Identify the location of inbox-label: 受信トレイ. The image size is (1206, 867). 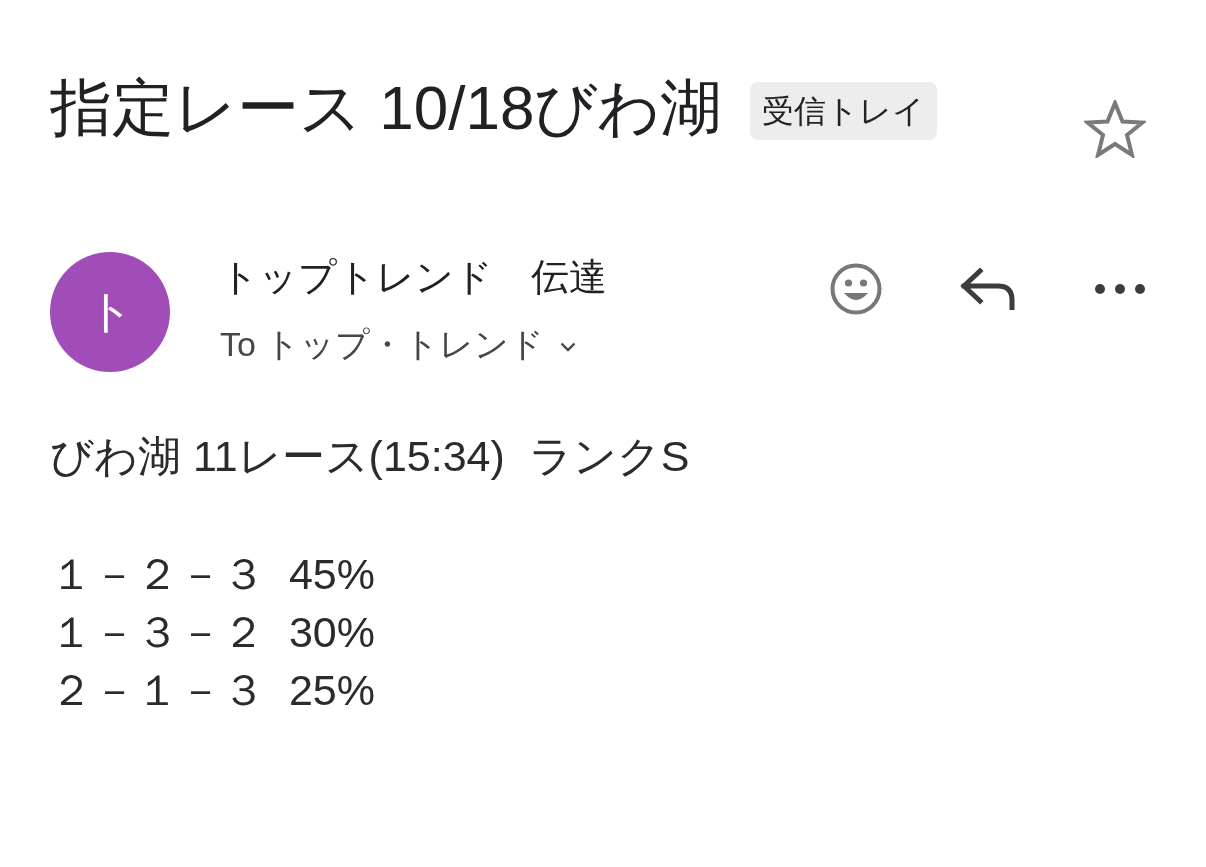
(844, 111).